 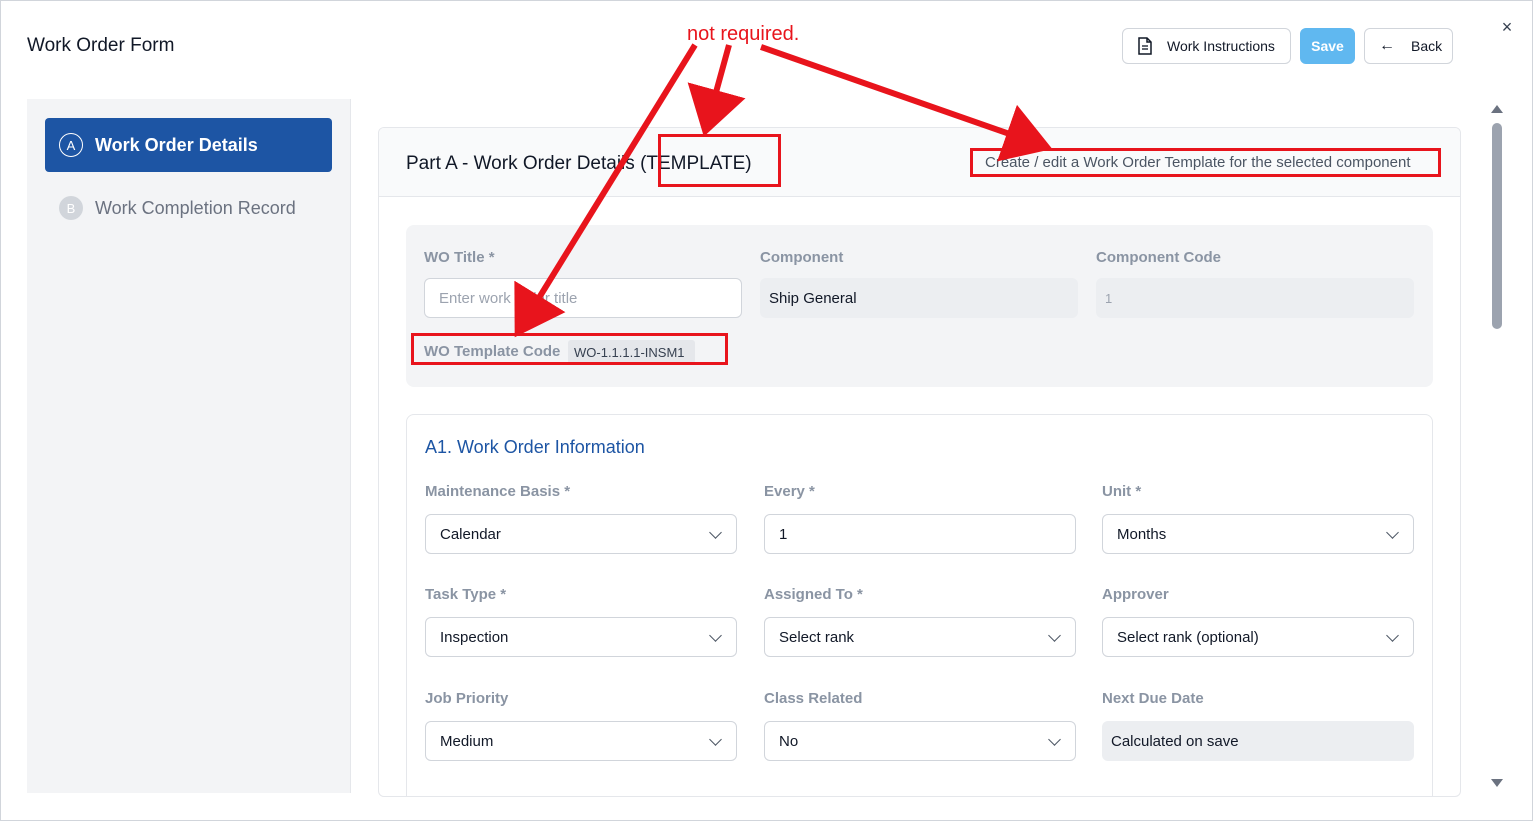 I want to click on wo-title-input: Enter work order title, so click(x=583, y=298).